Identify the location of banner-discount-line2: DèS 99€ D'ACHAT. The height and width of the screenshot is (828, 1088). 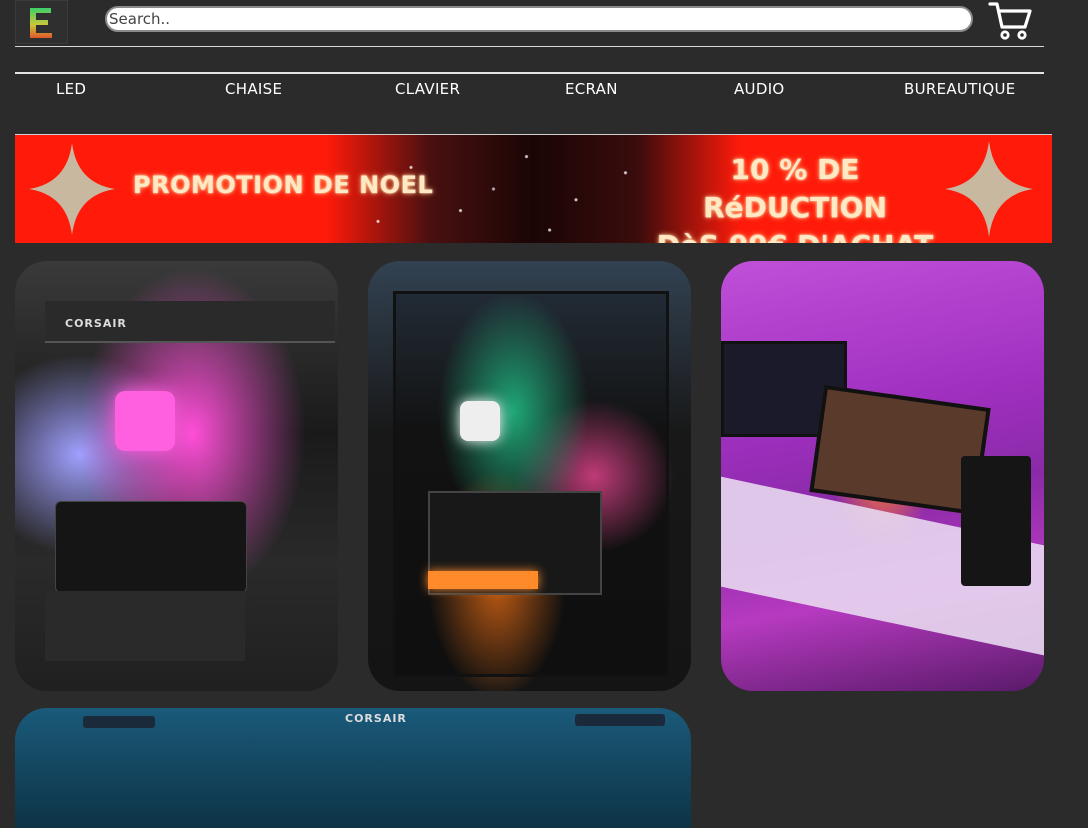
(795, 235).